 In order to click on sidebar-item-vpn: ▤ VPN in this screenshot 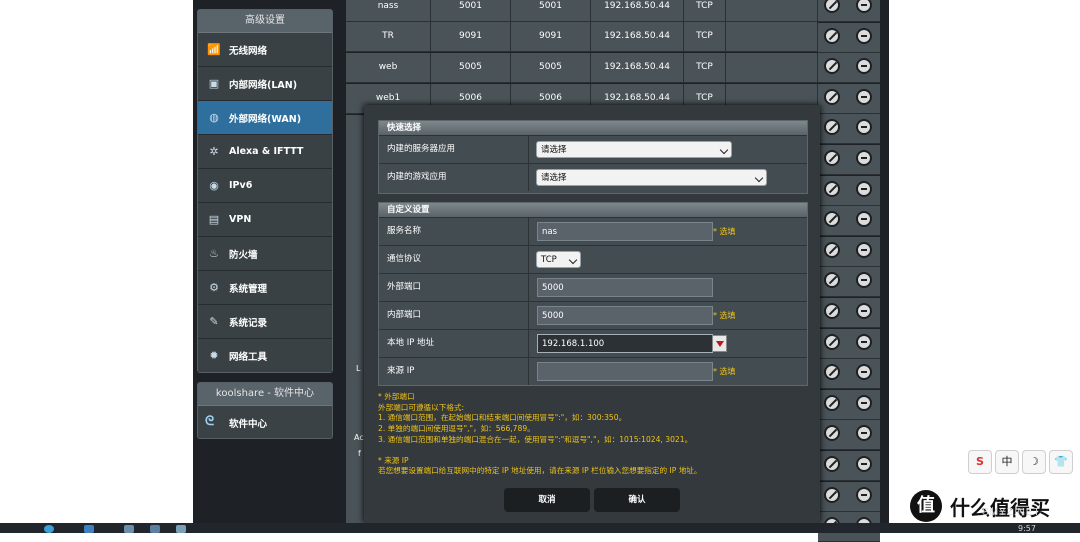, I will do `click(265, 220)`.